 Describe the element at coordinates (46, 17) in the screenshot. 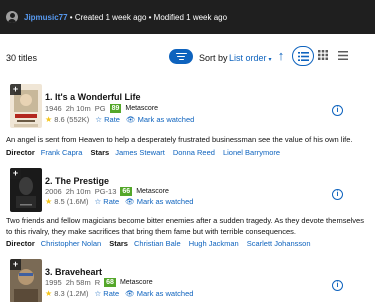

I see `author-link: Jipmusic77` at that location.